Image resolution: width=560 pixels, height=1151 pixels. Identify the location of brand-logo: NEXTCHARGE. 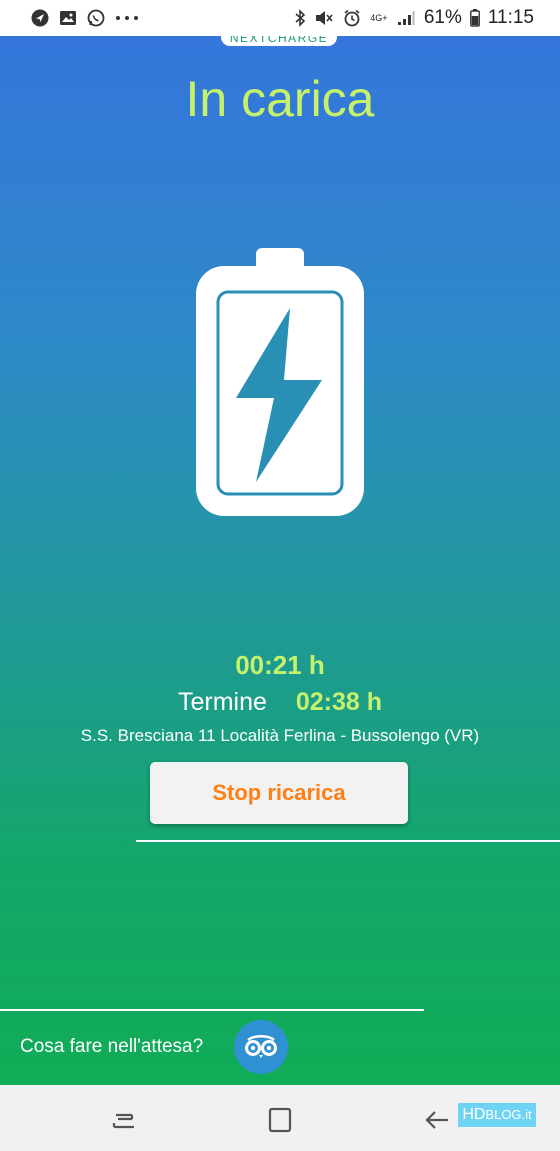
(279, 41).